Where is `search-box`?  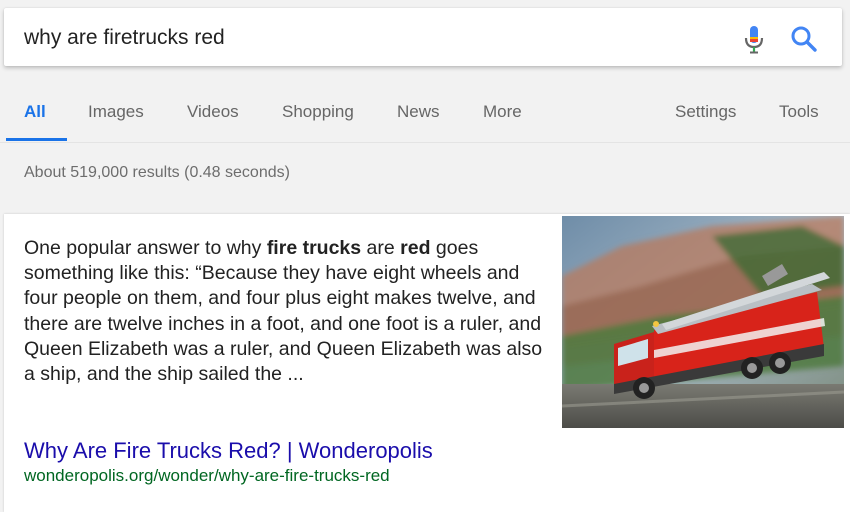
search-box is located at coordinates (423, 37).